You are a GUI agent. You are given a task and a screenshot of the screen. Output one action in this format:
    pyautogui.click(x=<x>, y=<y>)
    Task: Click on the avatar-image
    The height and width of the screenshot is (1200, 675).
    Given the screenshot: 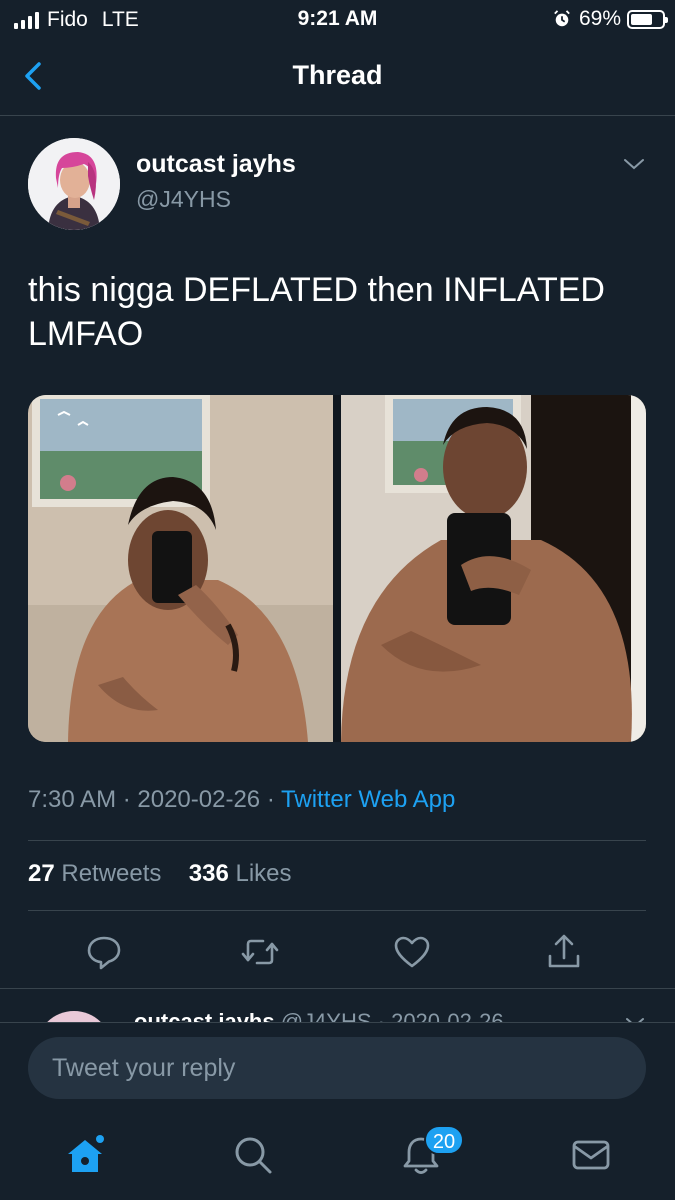 What is the action you would take?
    pyautogui.click(x=74, y=184)
    